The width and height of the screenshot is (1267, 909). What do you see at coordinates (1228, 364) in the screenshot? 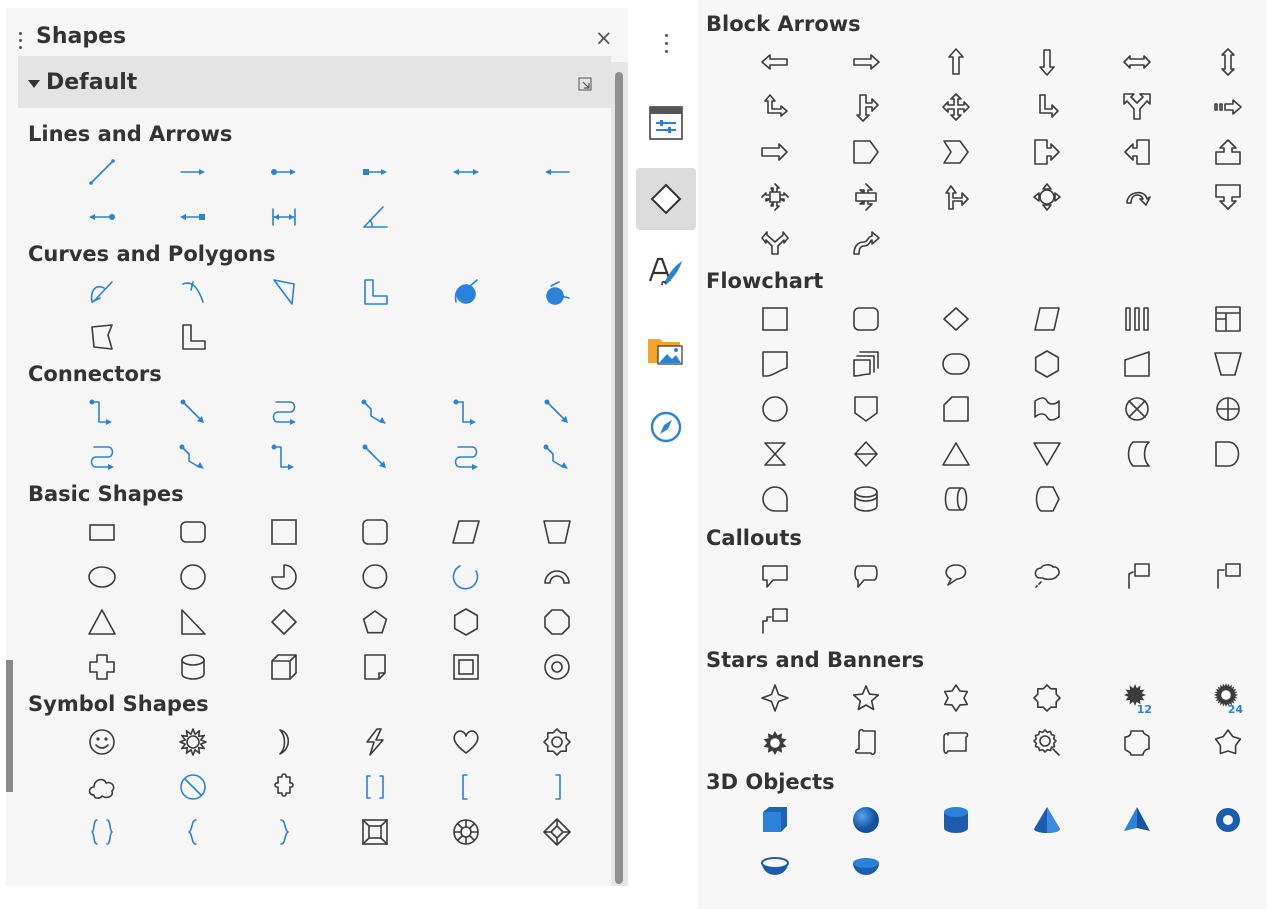
I see `fc-manual-operation-icon` at bounding box center [1228, 364].